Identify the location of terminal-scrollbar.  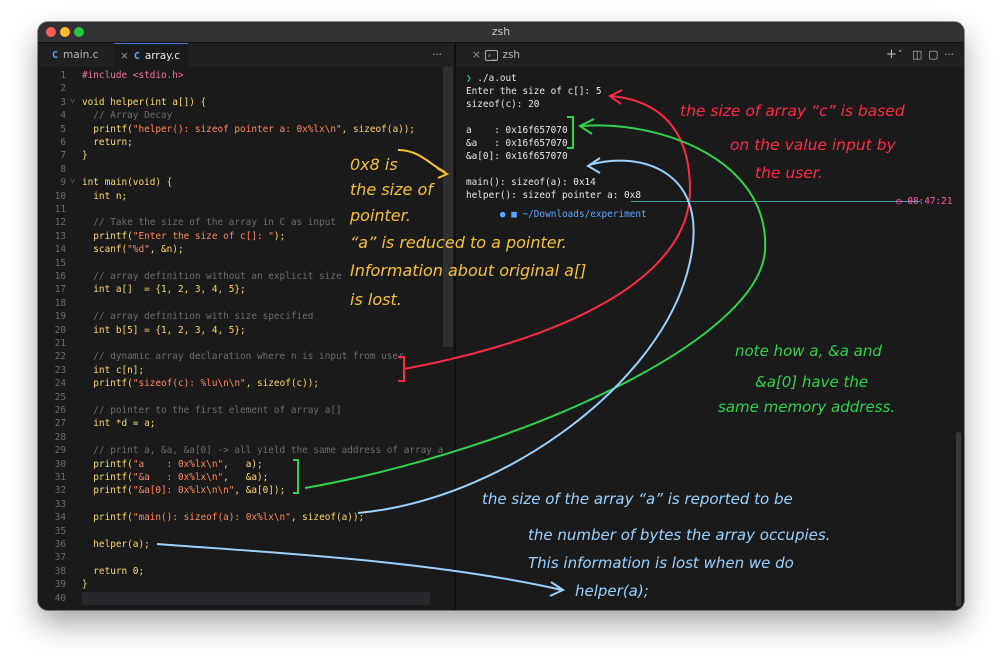
(958, 519).